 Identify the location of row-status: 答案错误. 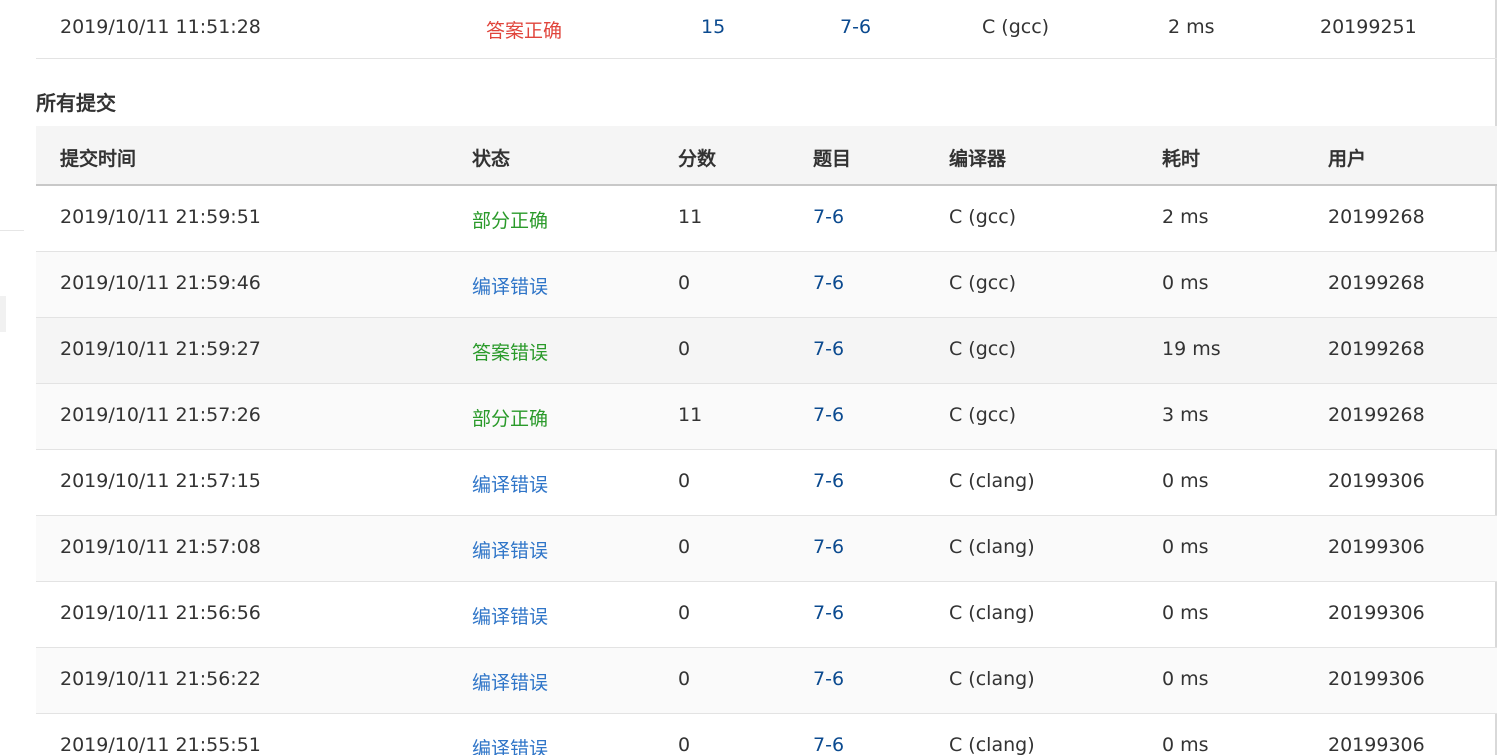
(510, 351).